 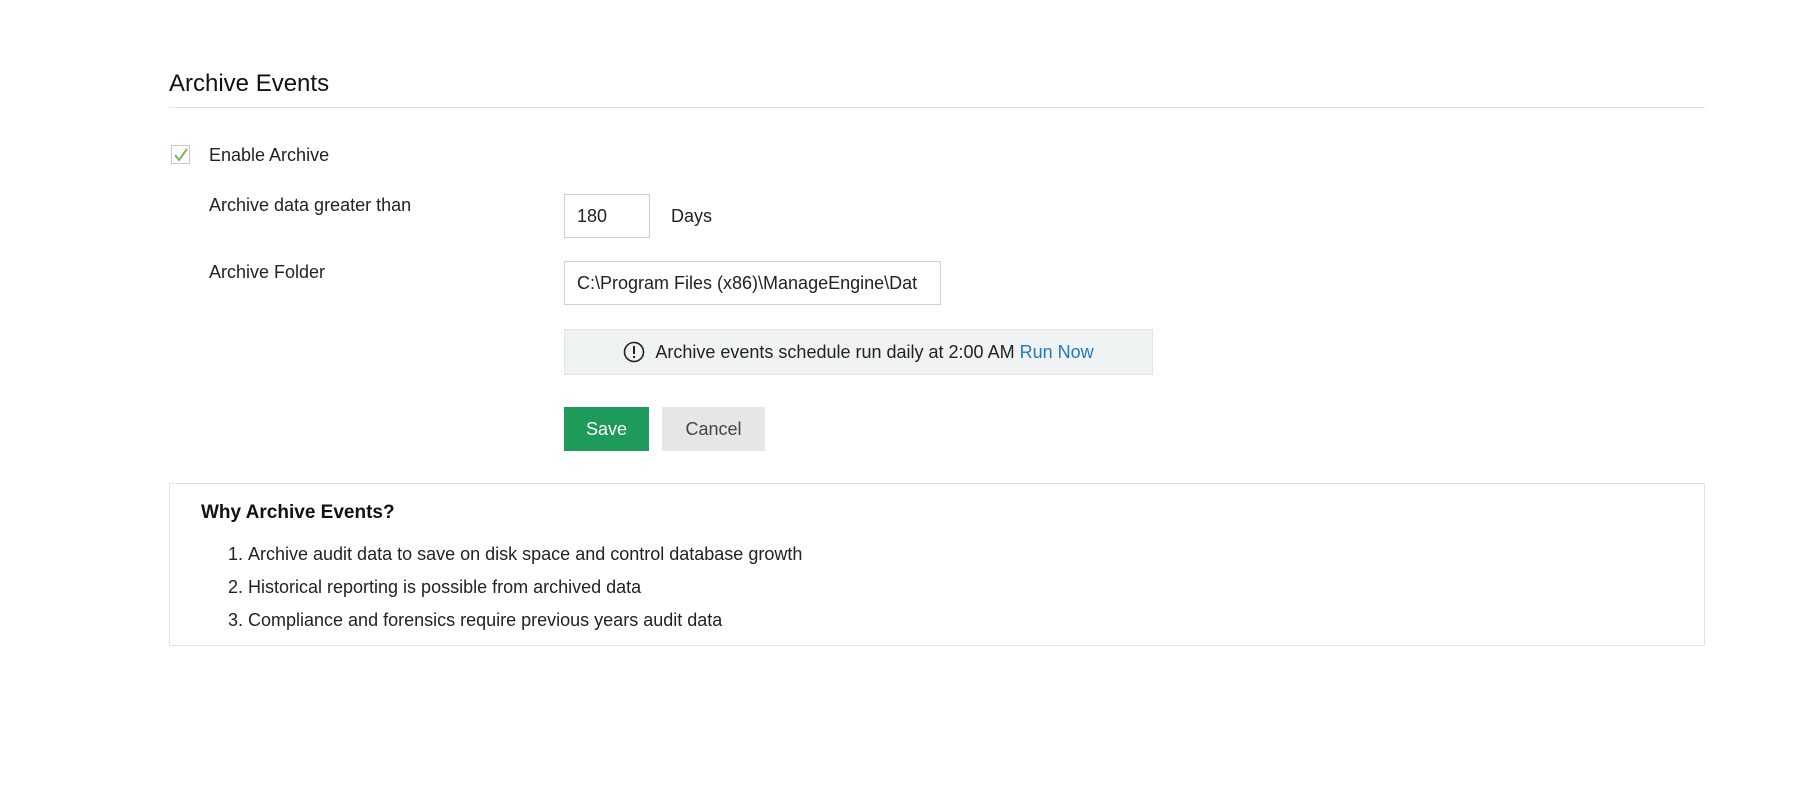 I want to click on days-unit-label: Days, so click(x=692, y=216).